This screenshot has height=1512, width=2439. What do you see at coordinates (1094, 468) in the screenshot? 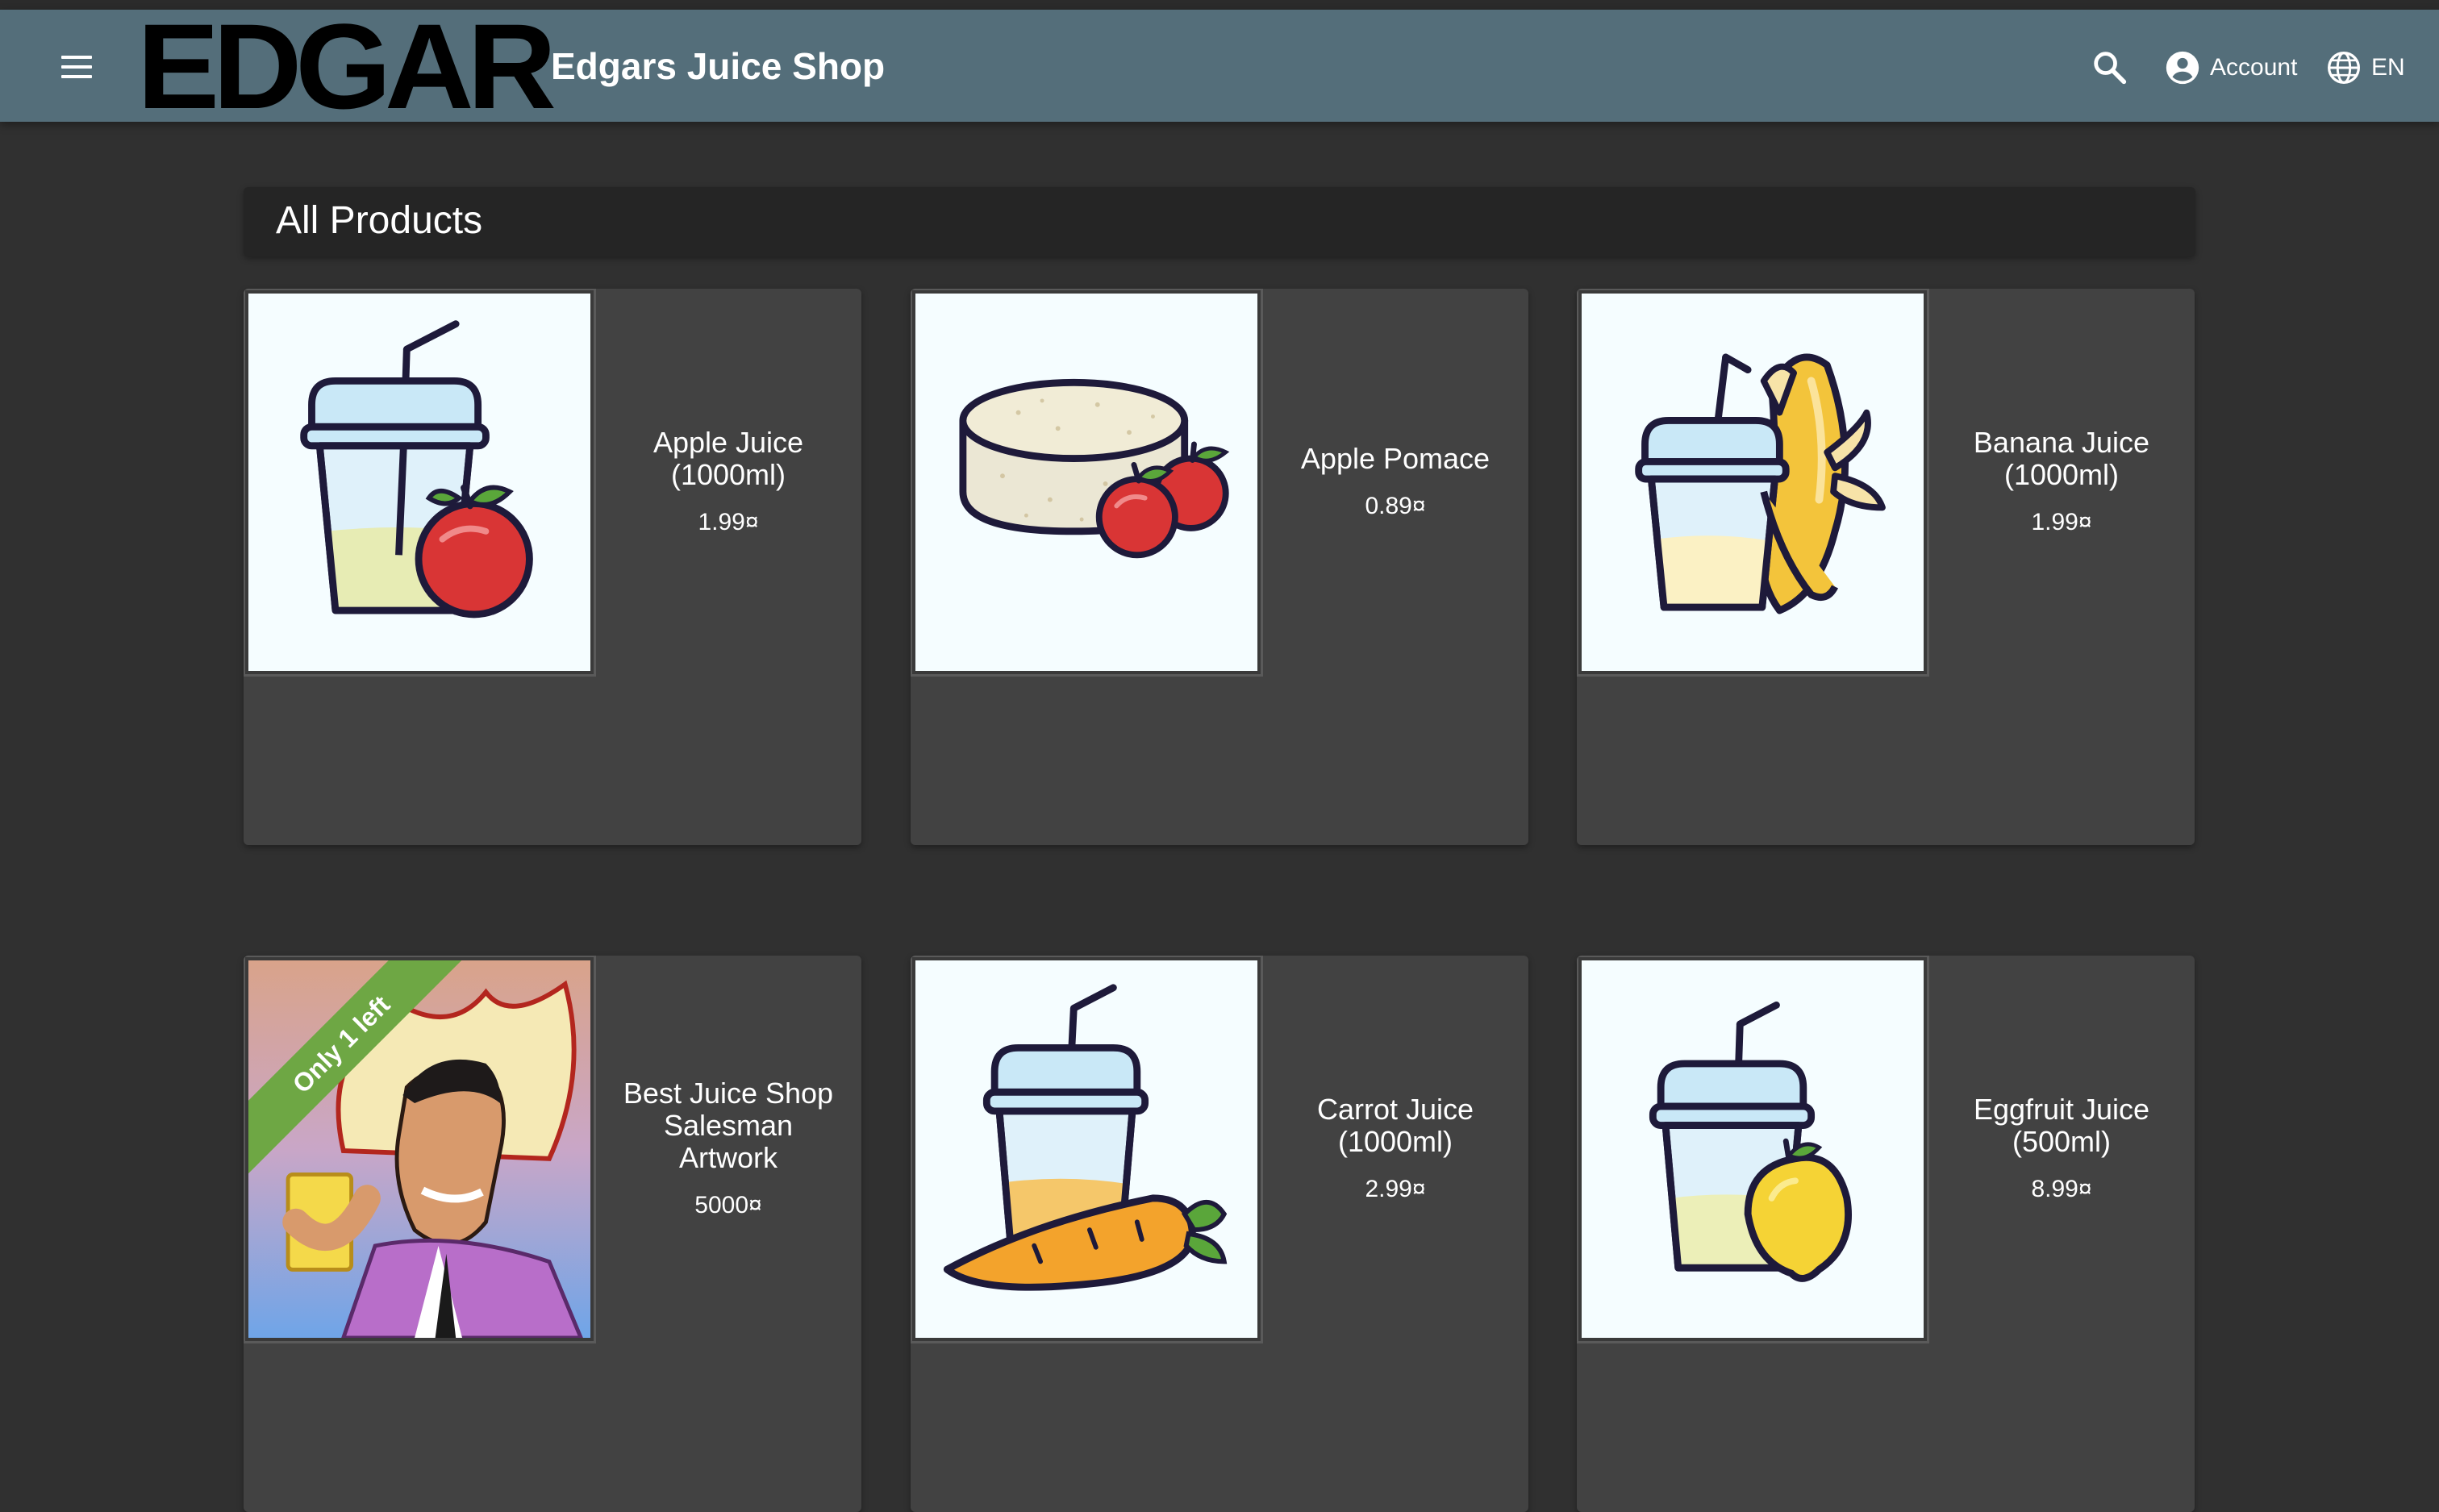
I see `apple-pomace-illustration` at bounding box center [1094, 468].